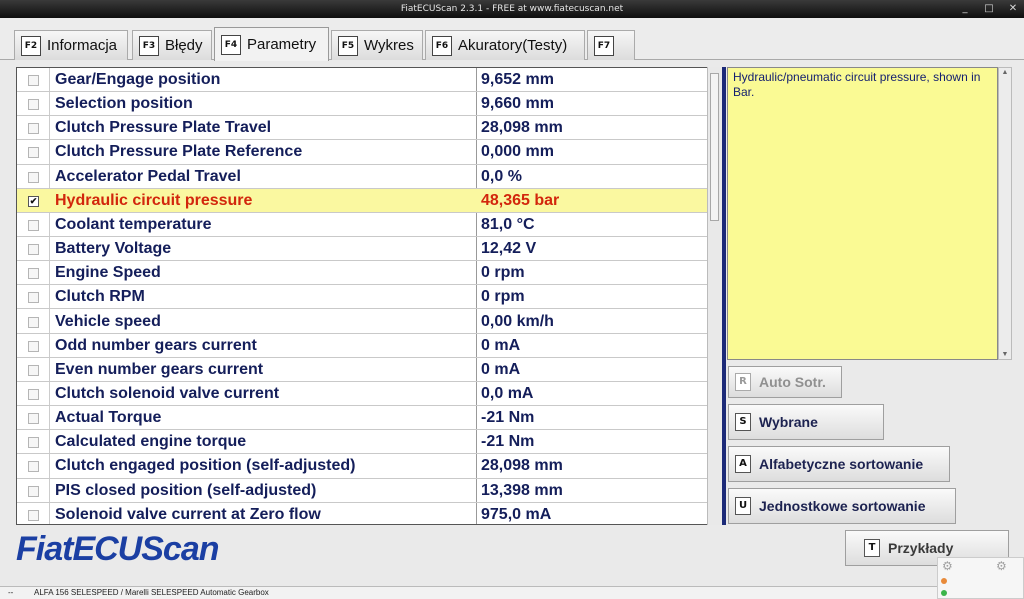 The width and height of the screenshot is (1024, 599). Describe the element at coordinates (516, 514) in the screenshot. I see `parameter-value: 975,0 mA` at that location.